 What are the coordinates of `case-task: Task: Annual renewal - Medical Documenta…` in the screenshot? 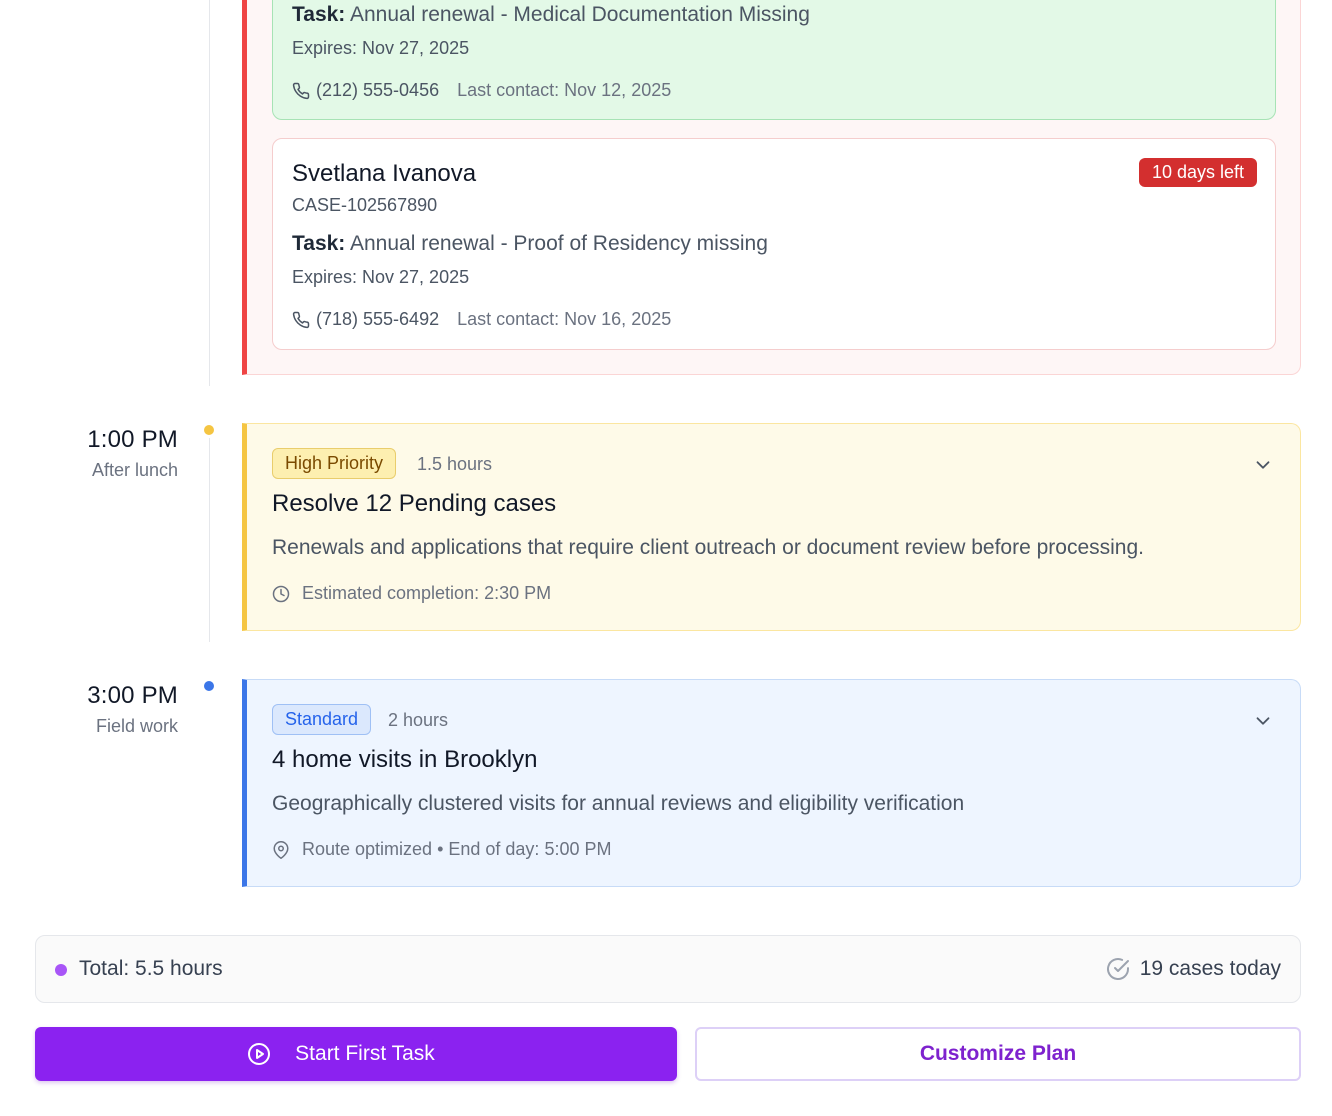 It's located at (551, 14).